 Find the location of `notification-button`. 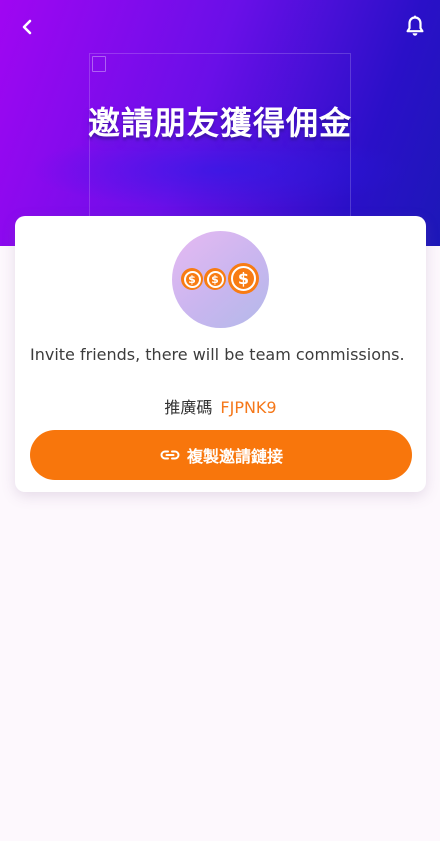

notification-button is located at coordinates (415, 26).